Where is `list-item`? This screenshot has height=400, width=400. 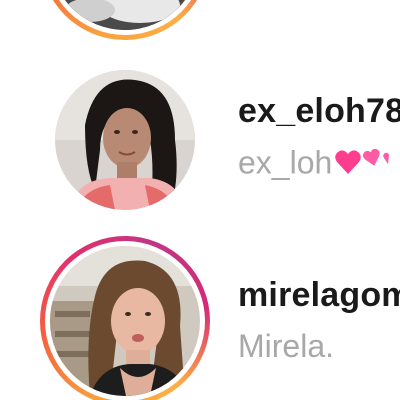 list-item is located at coordinates (200, 20).